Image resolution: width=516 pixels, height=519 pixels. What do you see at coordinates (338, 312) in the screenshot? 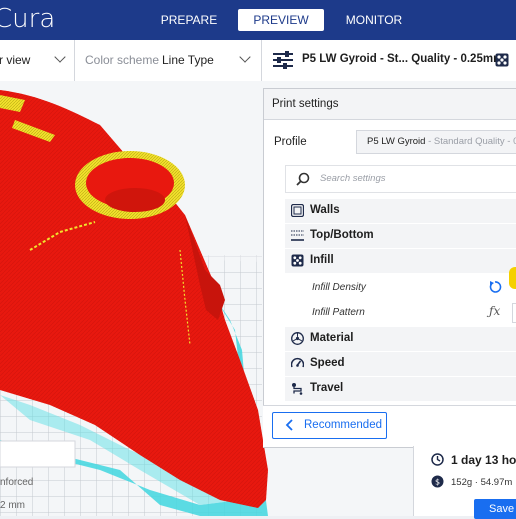
I see `setting-label: Infill Pattern` at bounding box center [338, 312].